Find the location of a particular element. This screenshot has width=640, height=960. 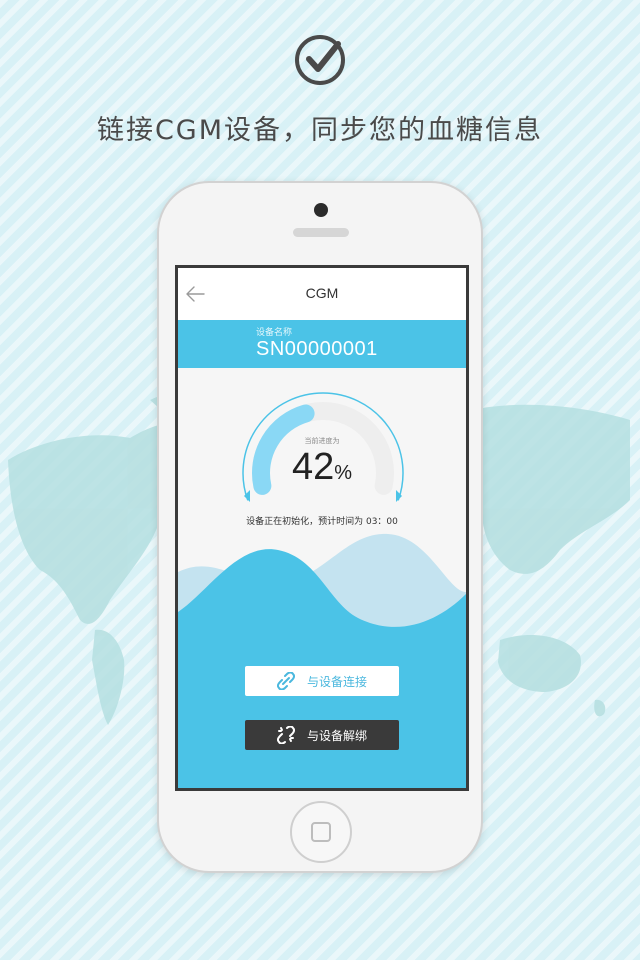

unbind-button-label: 与设备解绑 is located at coordinates (336, 735).